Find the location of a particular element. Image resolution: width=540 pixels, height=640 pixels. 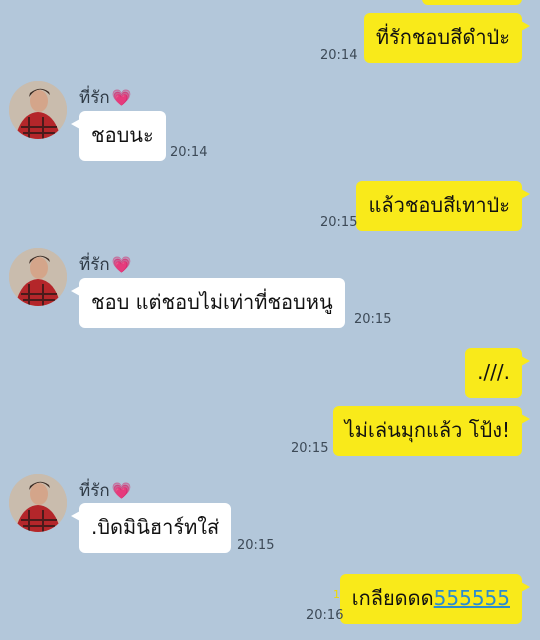

message-bubble-outgoing: ไม่เล่นมุกแล้ว โป้ง! is located at coordinates (431, 431).